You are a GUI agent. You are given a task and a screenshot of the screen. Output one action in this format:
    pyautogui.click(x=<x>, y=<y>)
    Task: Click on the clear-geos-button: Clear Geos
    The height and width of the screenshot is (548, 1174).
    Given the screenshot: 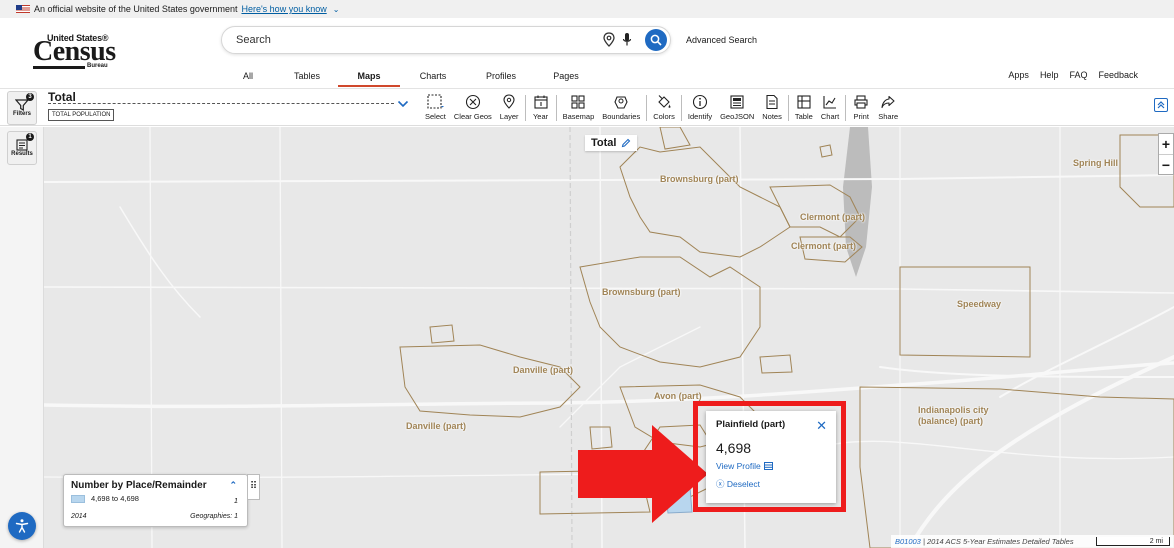 What is the action you would take?
    pyautogui.click(x=473, y=108)
    